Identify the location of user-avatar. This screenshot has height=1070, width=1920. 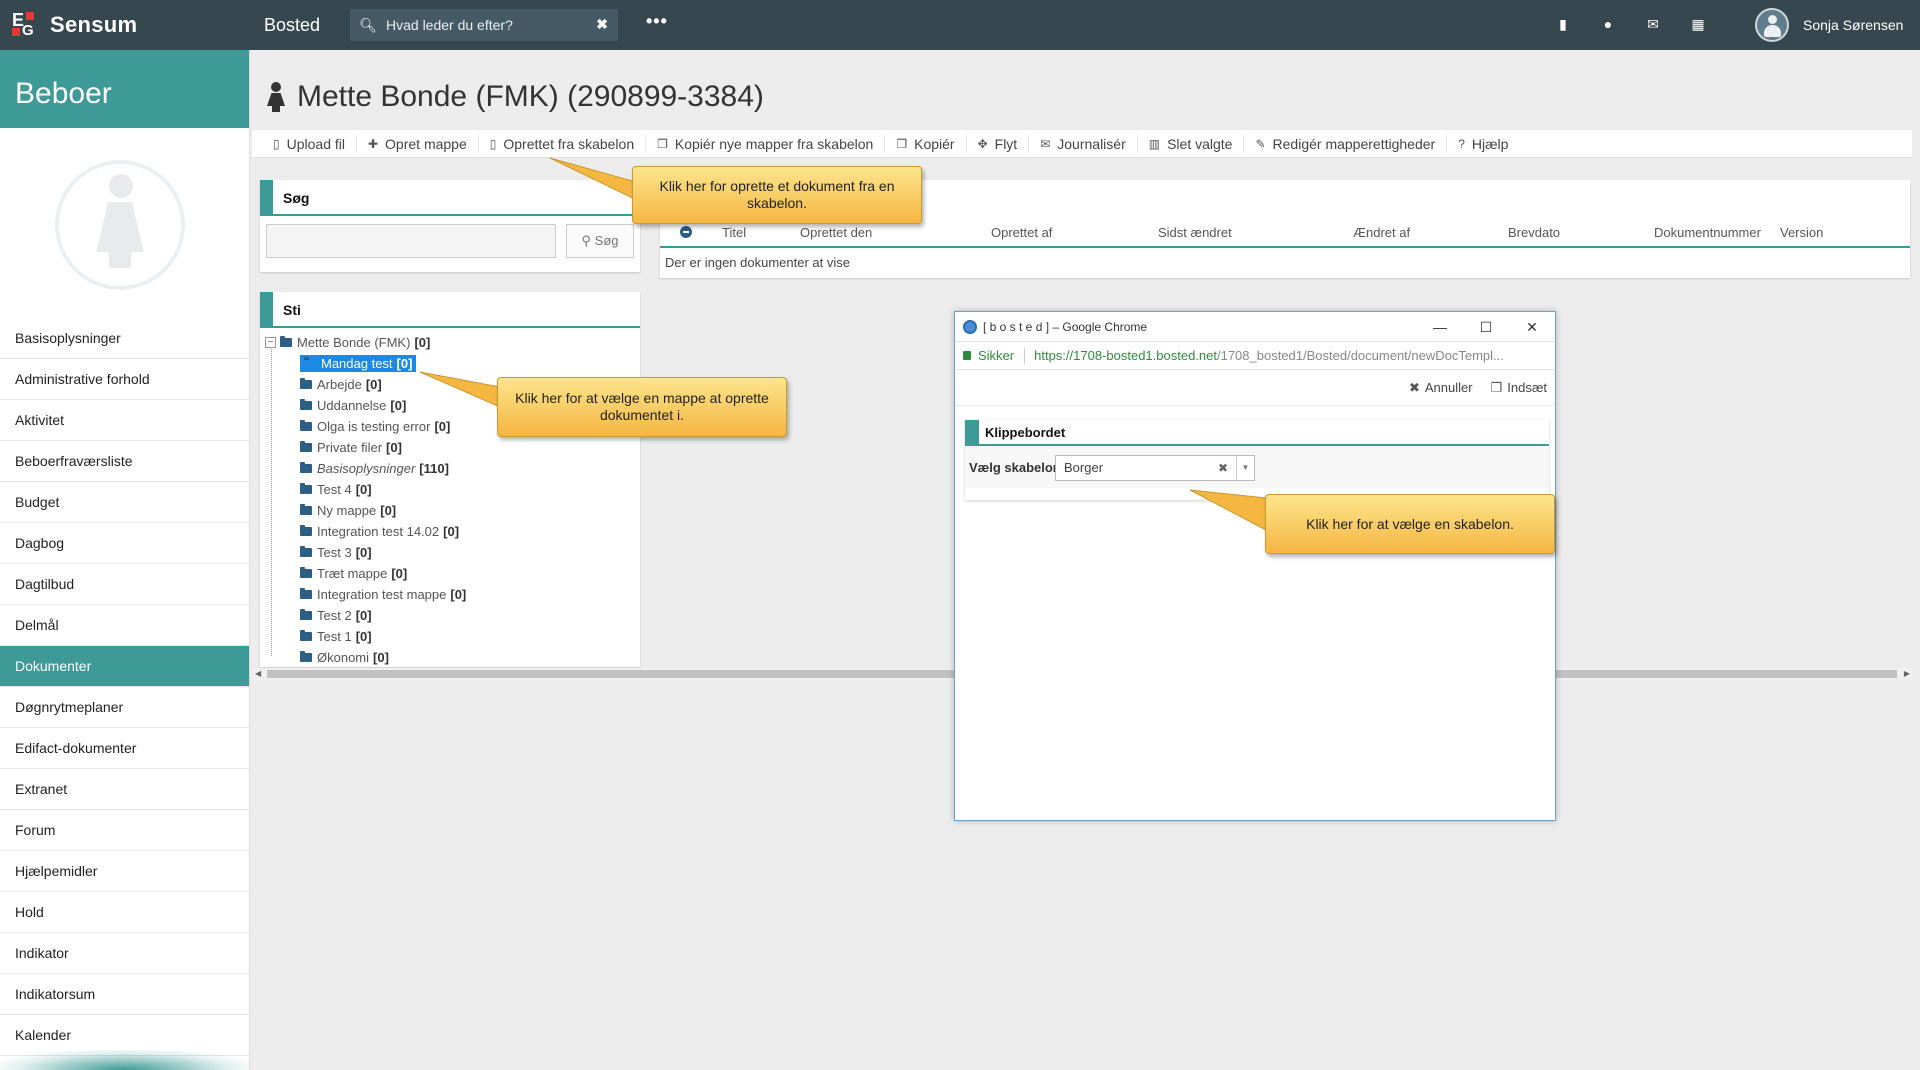
(1772, 25).